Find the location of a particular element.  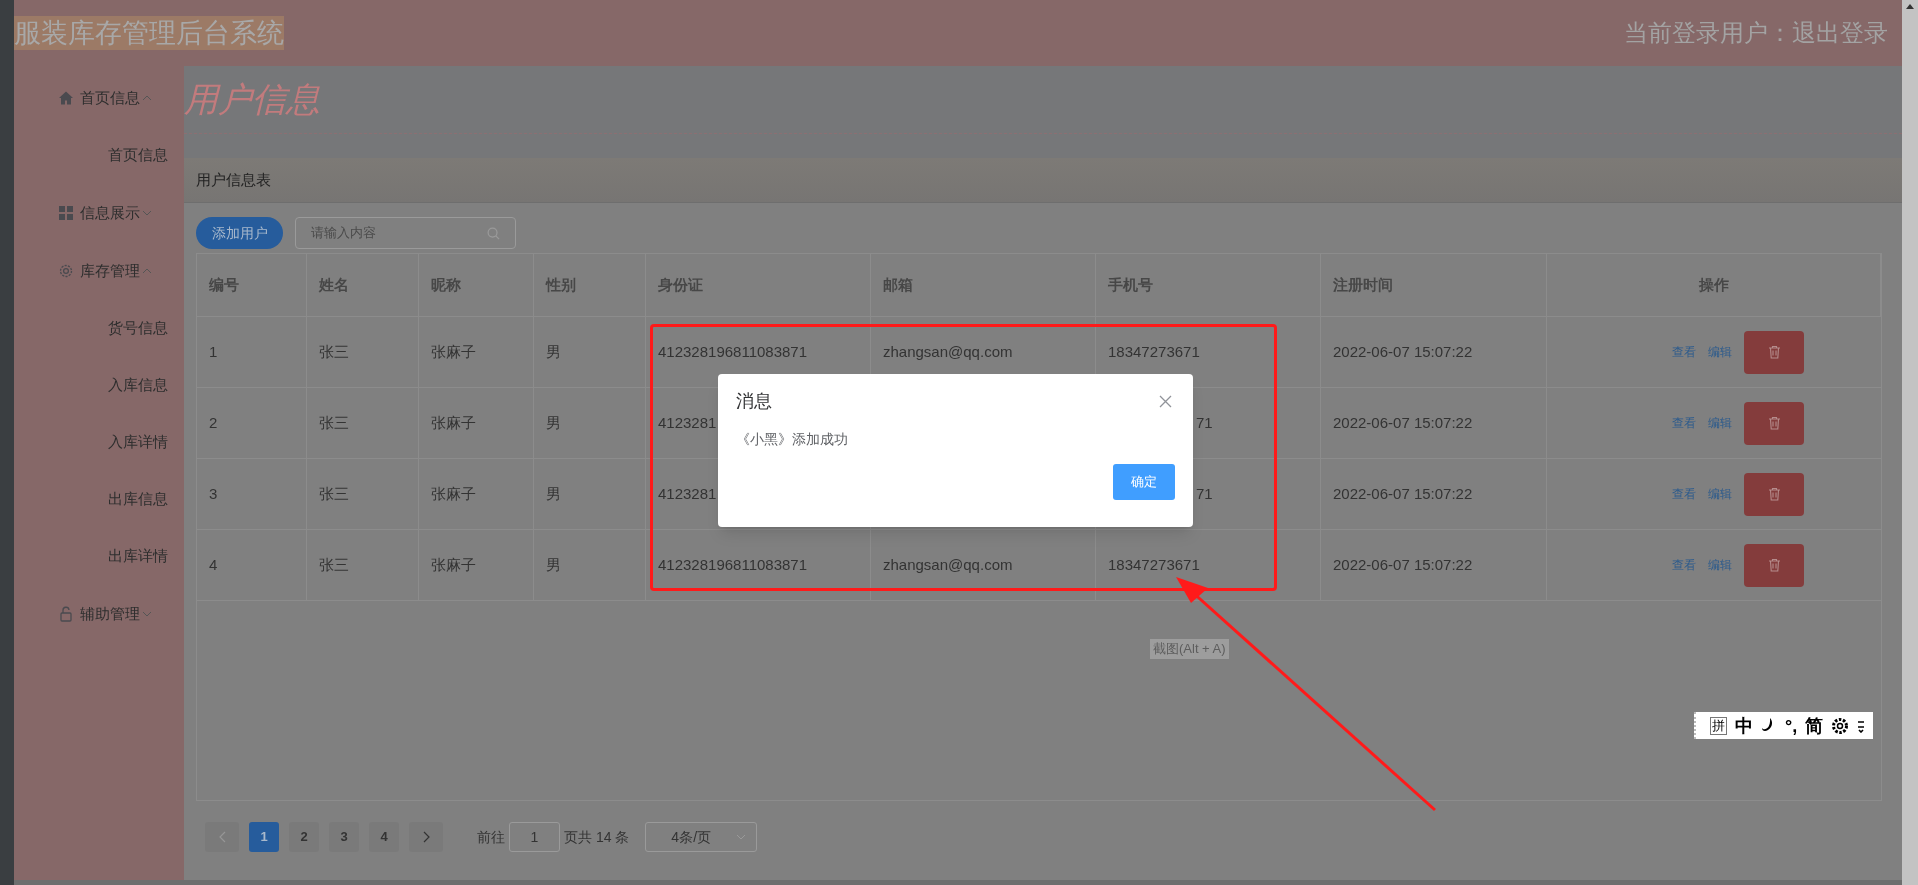

card-title: 用户信息表 is located at coordinates (233, 179).